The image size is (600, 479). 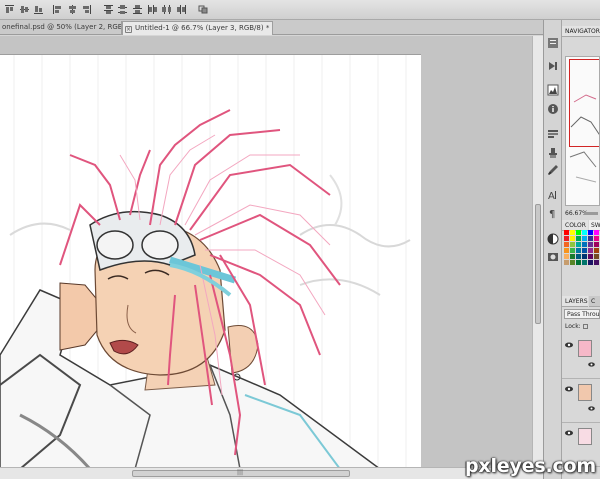 What do you see at coordinates (86, 9) in the screenshot?
I see `align-right-icon` at bounding box center [86, 9].